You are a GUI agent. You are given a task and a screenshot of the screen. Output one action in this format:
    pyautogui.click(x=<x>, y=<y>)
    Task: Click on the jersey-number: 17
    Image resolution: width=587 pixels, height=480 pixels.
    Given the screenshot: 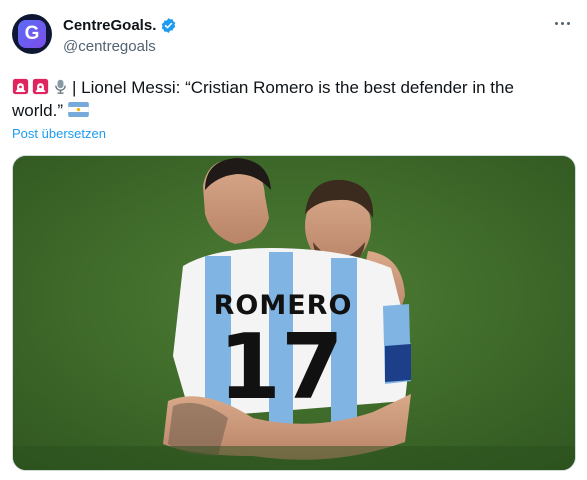 What is the action you would take?
    pyautogui.click(x=280, y=367)
    